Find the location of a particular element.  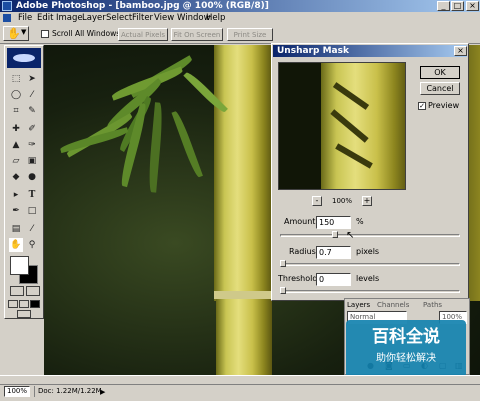

dialog-title: Unsharp Mask is located at coordinates (370, 51).